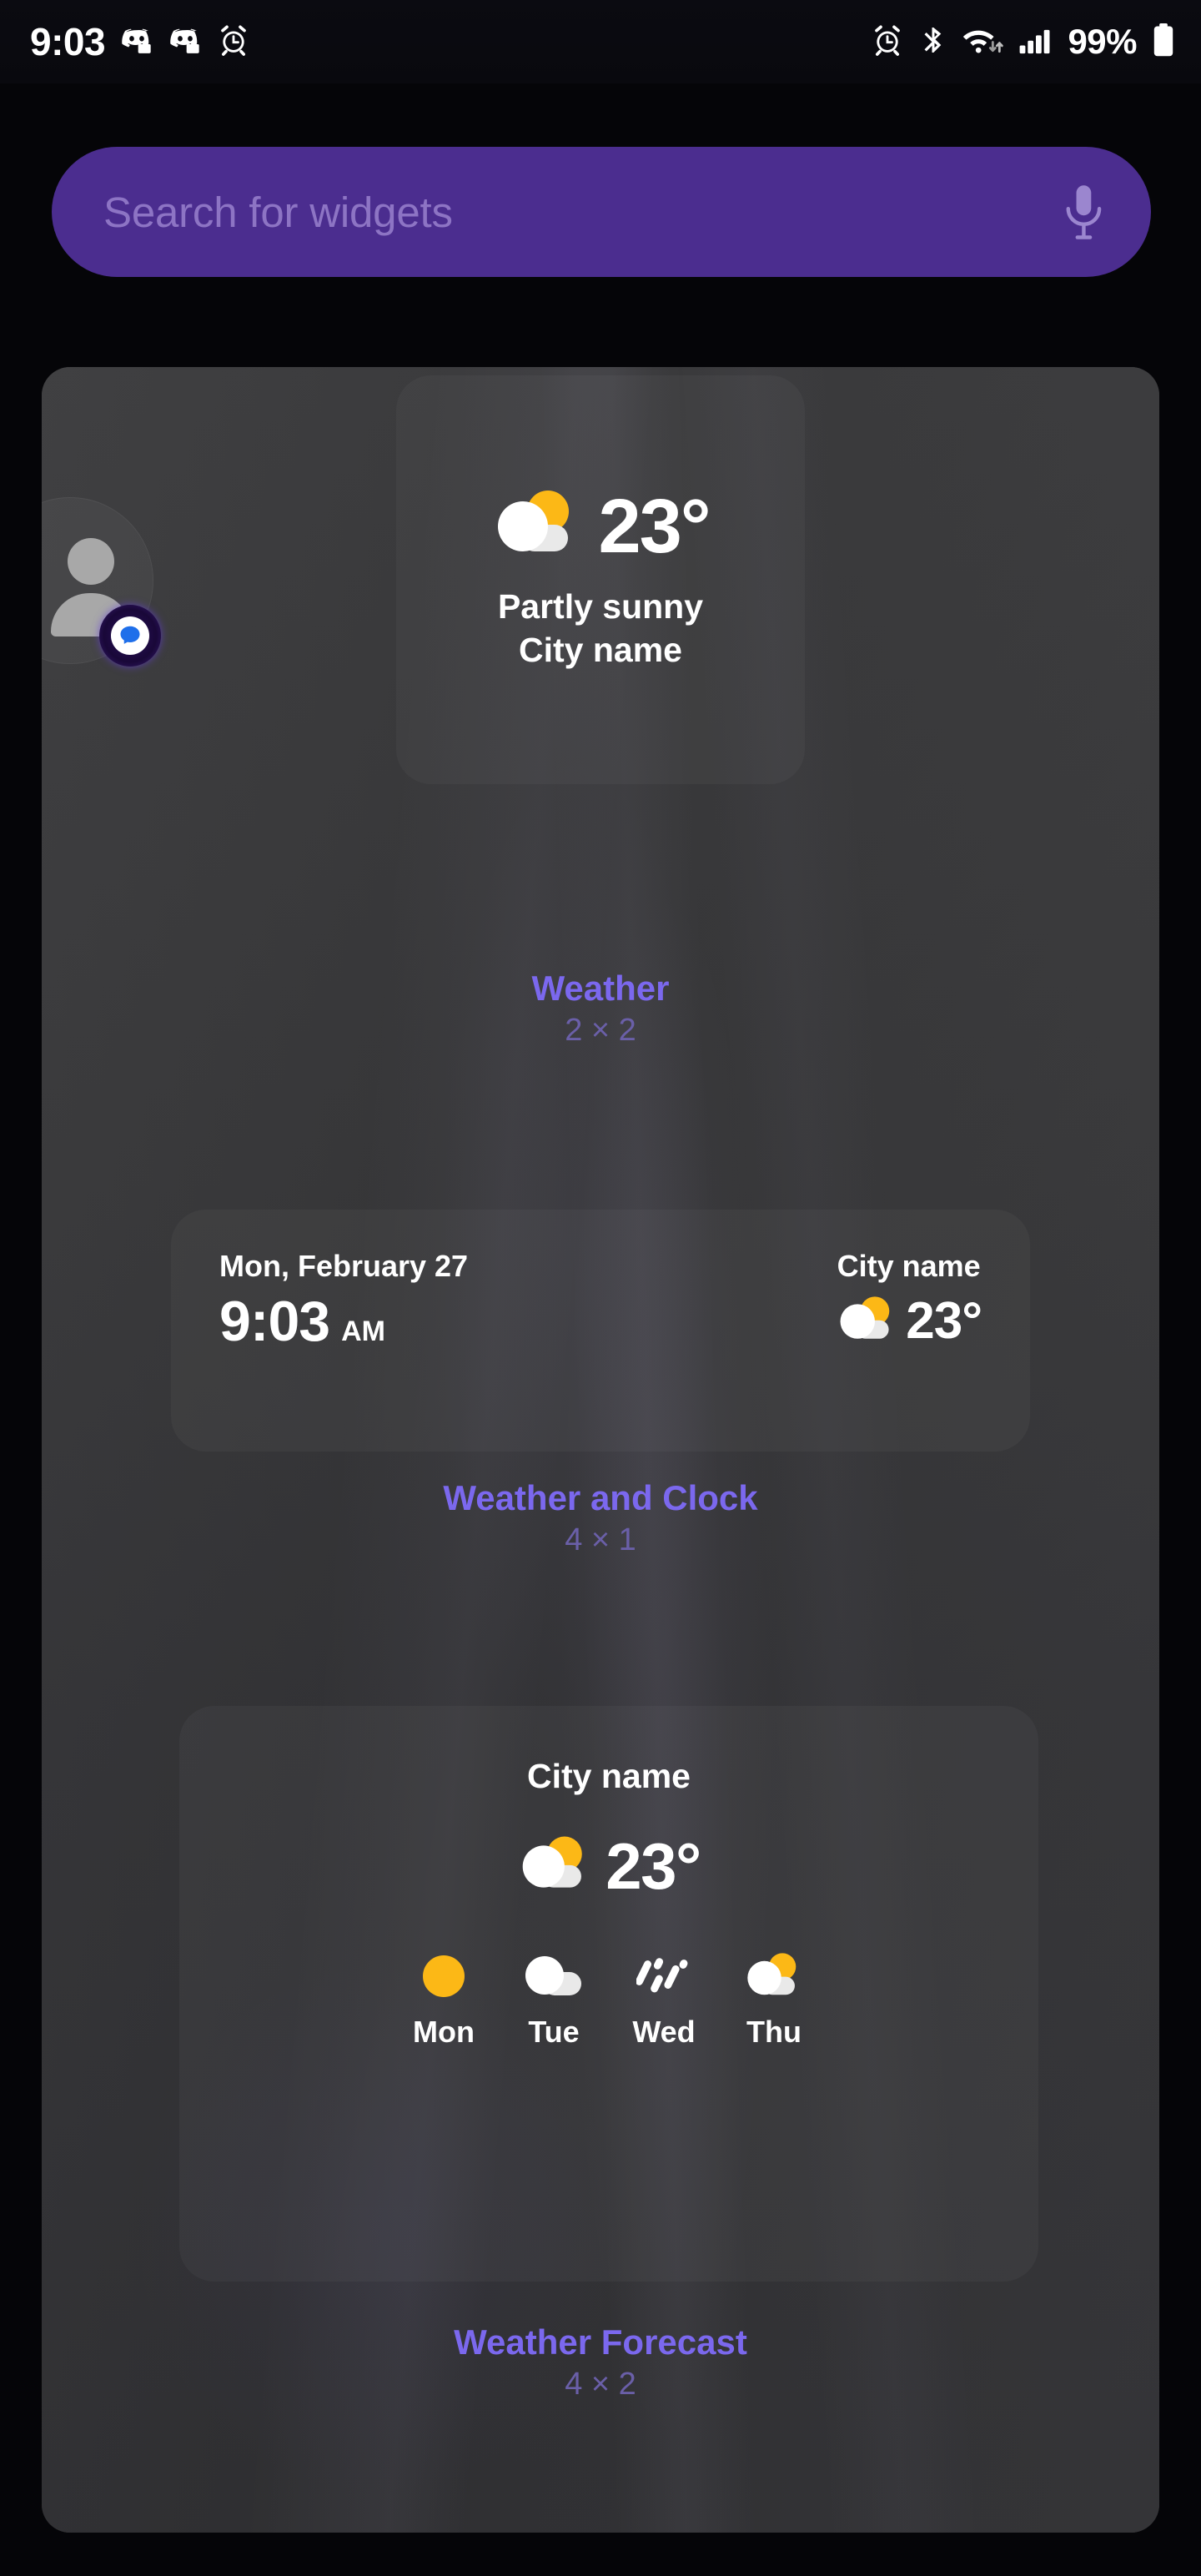 The height and width of the screenshot is (2576, 1201). I want to click on forecast-day-item: Wed, so click(664, 1998).